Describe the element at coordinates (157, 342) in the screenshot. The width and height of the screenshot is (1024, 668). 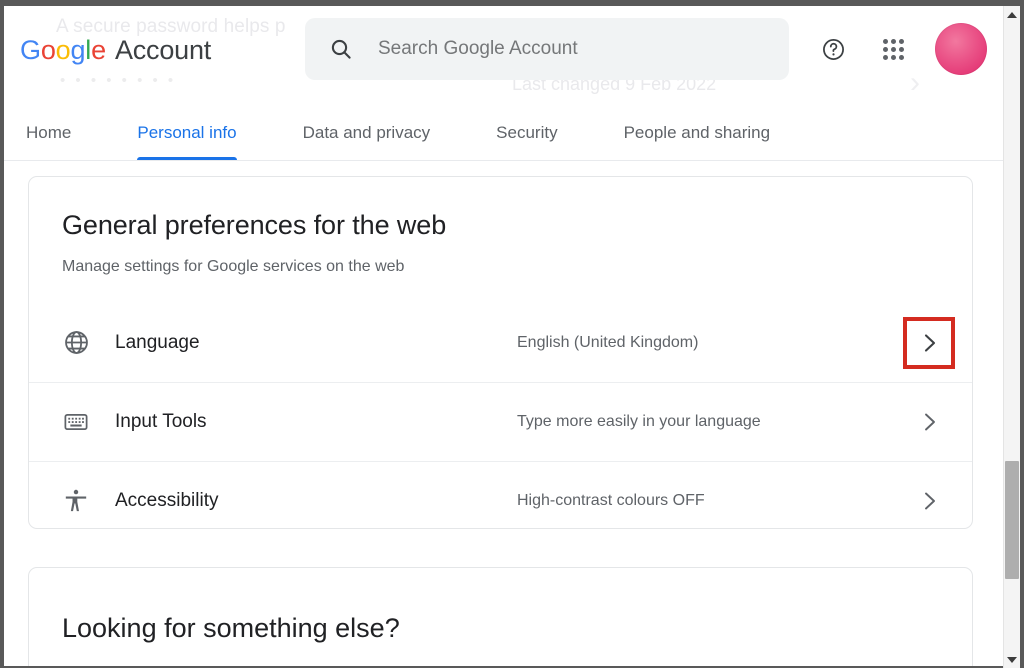
I see `row-label: Language` at that location.